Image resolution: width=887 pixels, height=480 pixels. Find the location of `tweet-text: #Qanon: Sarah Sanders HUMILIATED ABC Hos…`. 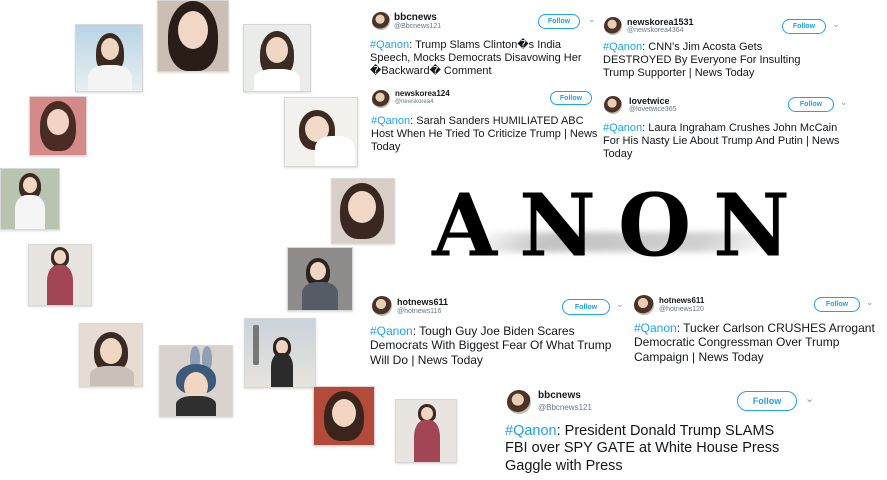

tweet-text: #Qanon: Sarah Sanders HUMILIATED ABC Hos… is located at coordinates (486, 135).